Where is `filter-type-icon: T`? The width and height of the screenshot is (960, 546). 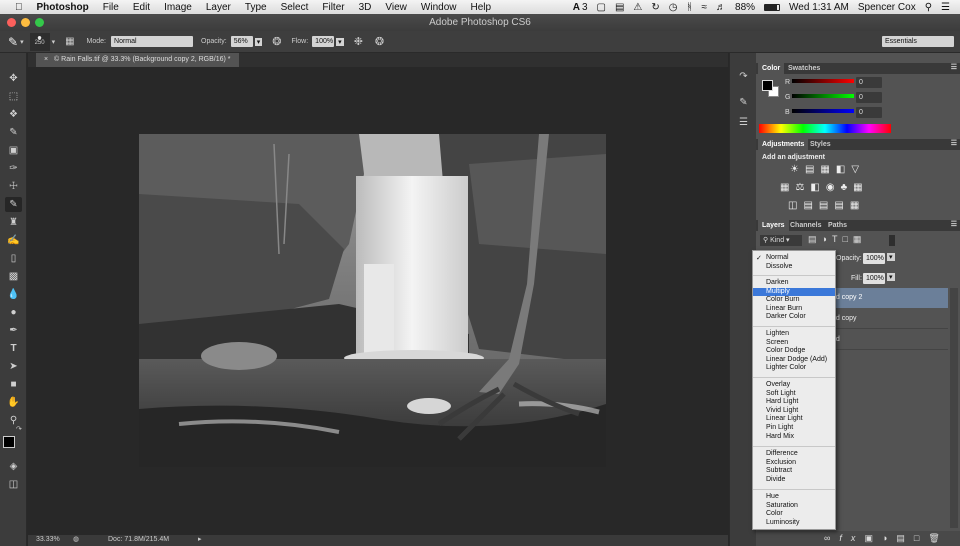 filter-type-icon: T is located at coordinates (837, 239).